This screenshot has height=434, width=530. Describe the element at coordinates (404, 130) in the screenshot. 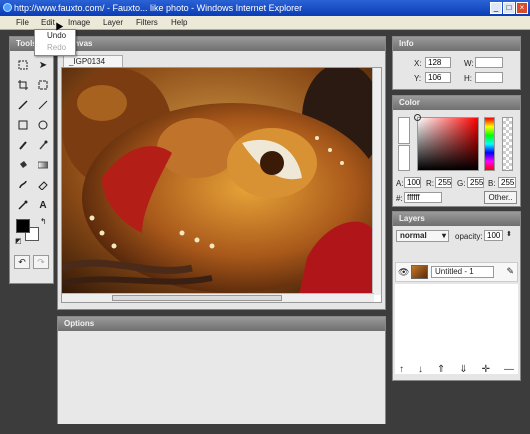

I see `new-color-preview` at that location.